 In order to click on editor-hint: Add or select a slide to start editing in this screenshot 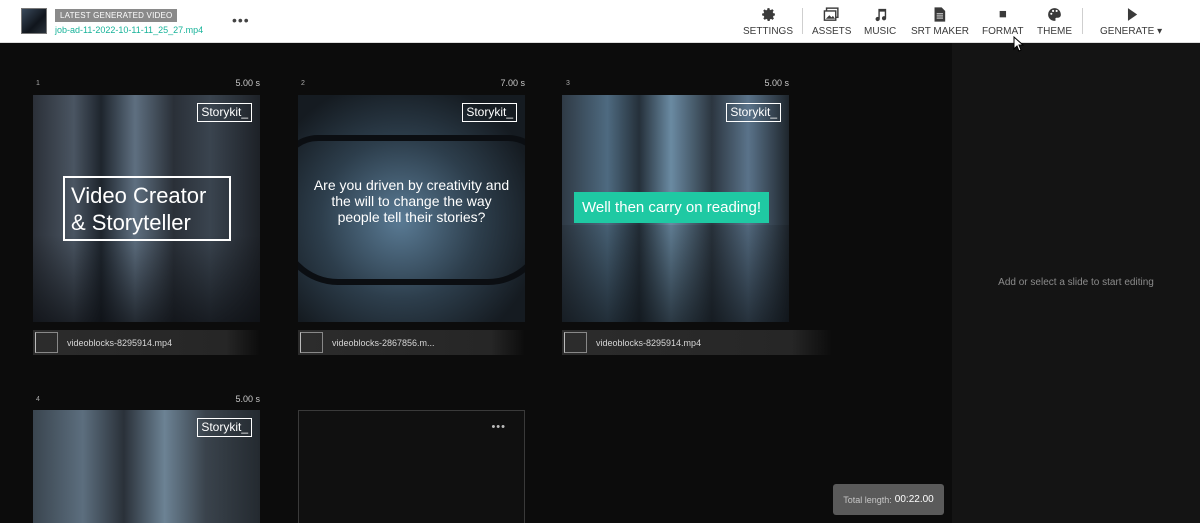, I will do `click(1076, 282)`.